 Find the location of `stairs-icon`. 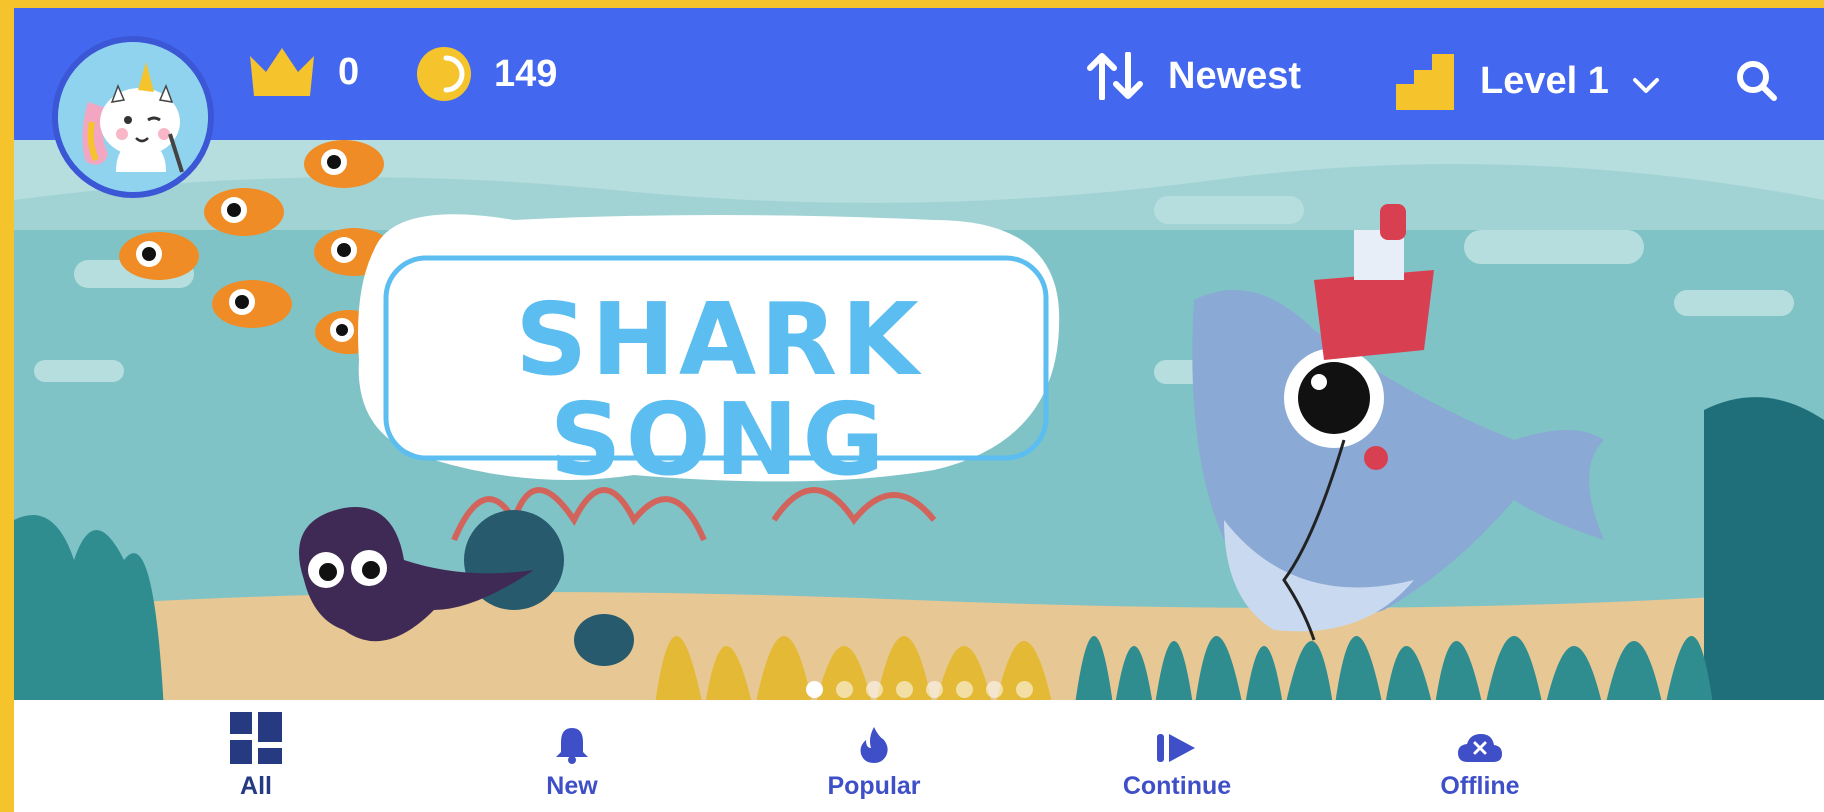

stairs-icon is located at coordinates (1425, 82).